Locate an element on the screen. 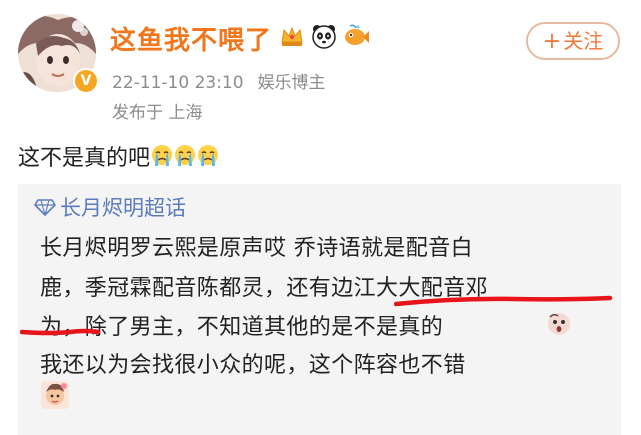  diamond-icon is located at coordinates (45, 207).